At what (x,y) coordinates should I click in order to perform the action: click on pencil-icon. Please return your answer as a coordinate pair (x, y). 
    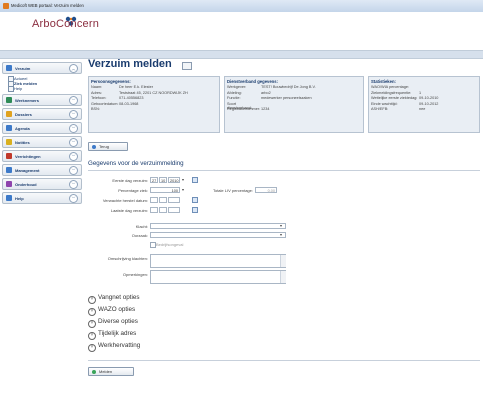
    Looking at the image, I should click on (9, 156).